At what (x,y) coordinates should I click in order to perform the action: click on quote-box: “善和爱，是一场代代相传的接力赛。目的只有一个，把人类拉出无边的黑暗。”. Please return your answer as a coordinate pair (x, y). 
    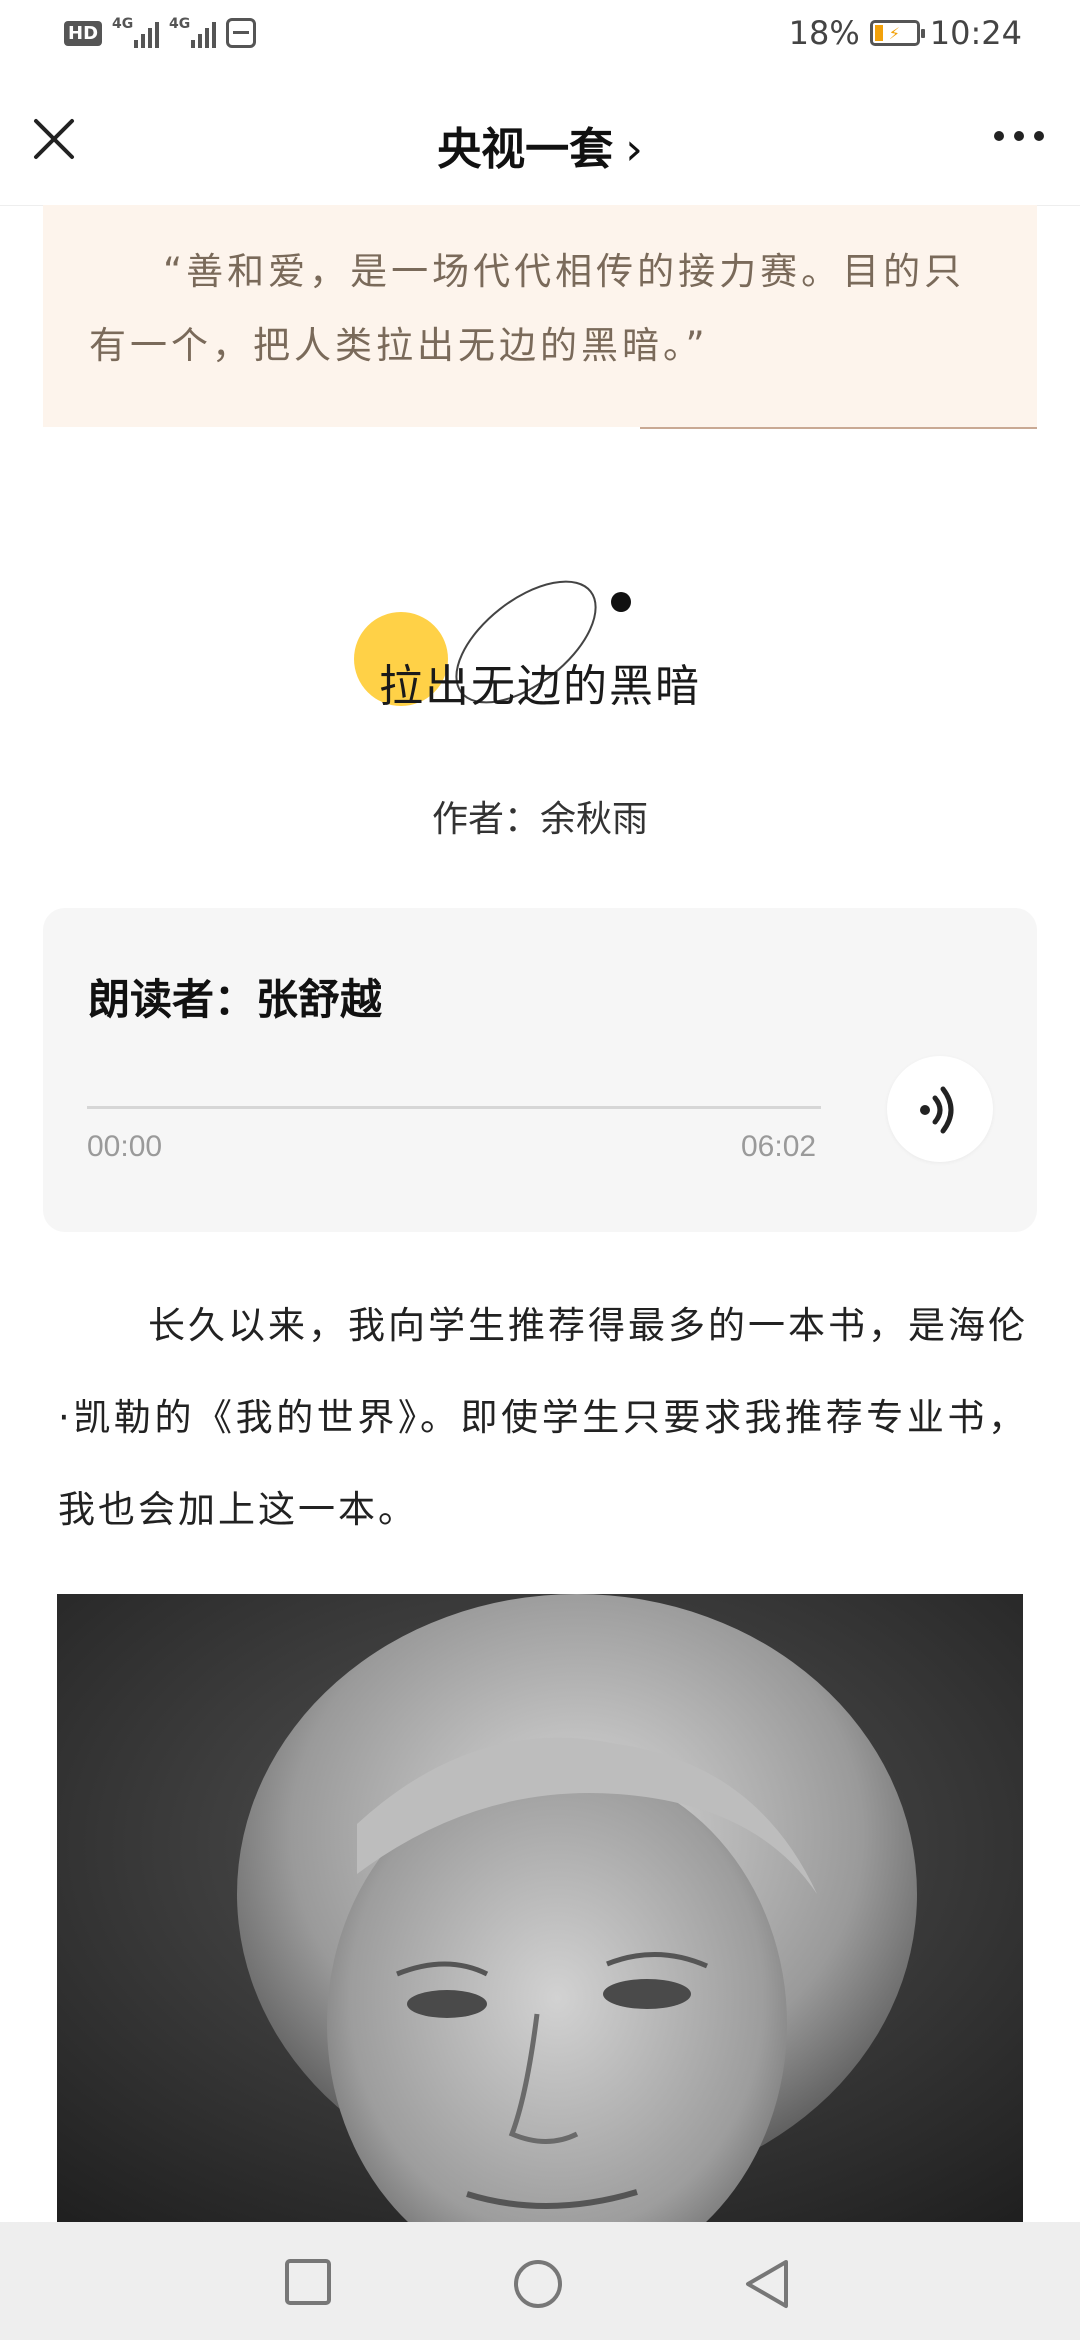
    Looking at the image, I should click on (540, 316).